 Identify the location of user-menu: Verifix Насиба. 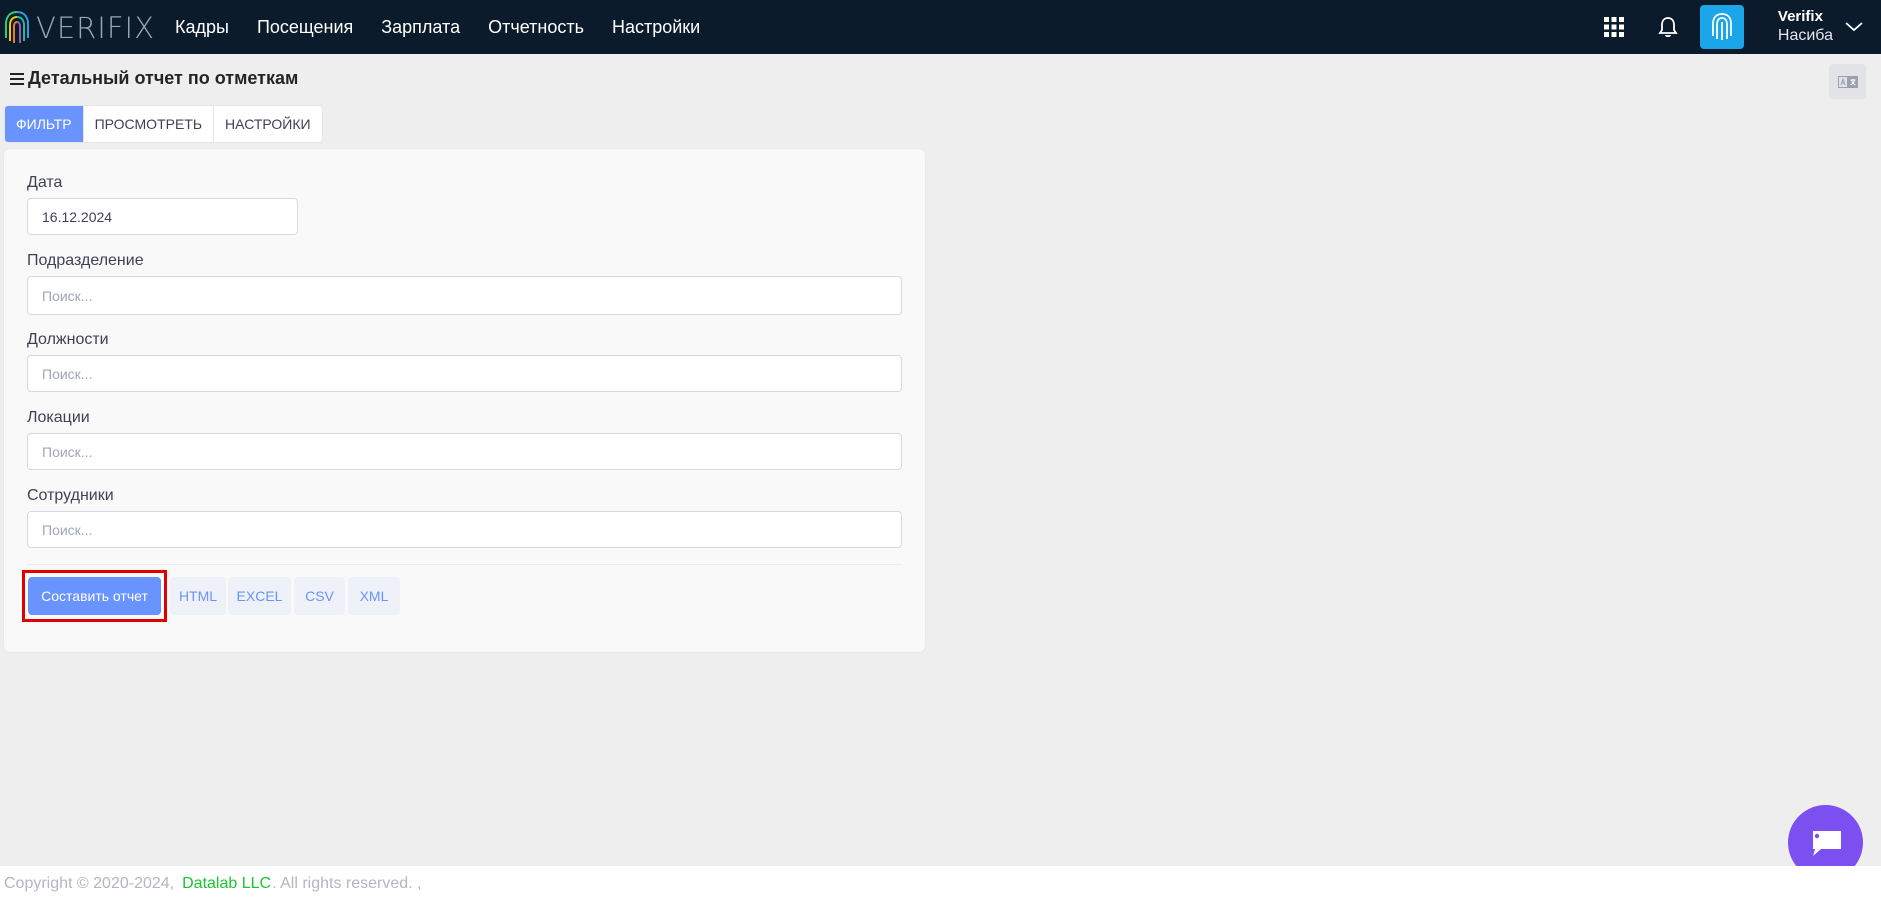
(1826, 27).